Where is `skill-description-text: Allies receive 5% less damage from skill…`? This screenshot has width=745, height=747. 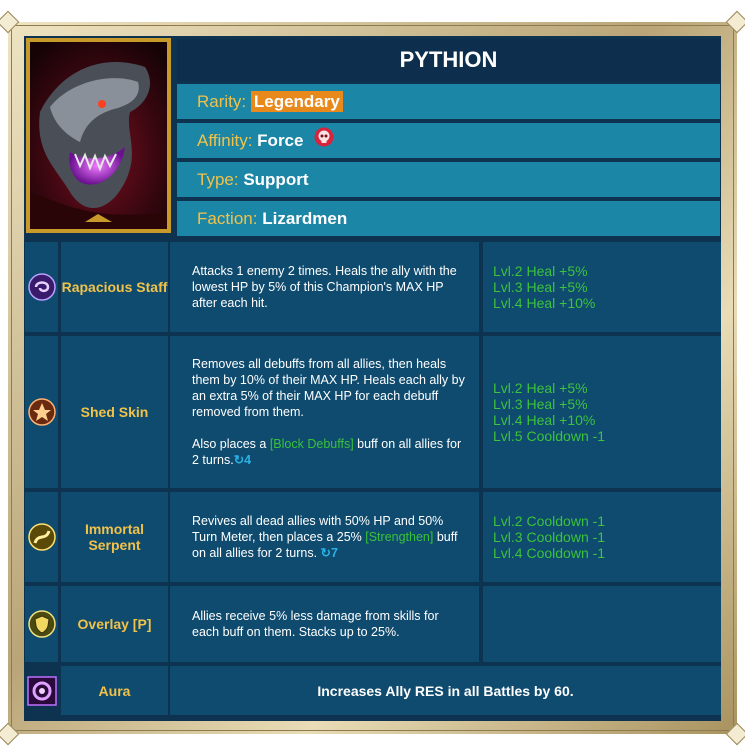 skill-description-text: Allies receive 5% less damage from skill… is located at coordinates (315, 624).